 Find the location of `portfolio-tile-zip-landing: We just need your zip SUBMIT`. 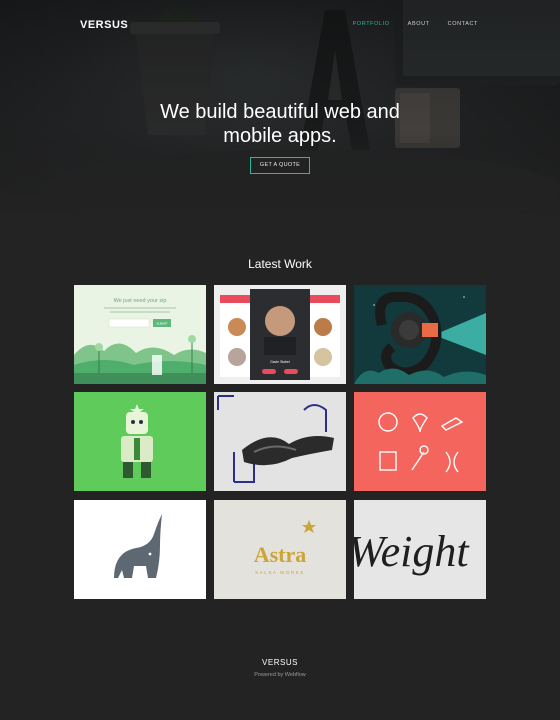

portfolio-tile-zip-landing: We just need your zip SUBMIT is located at coordinates (140, 334).